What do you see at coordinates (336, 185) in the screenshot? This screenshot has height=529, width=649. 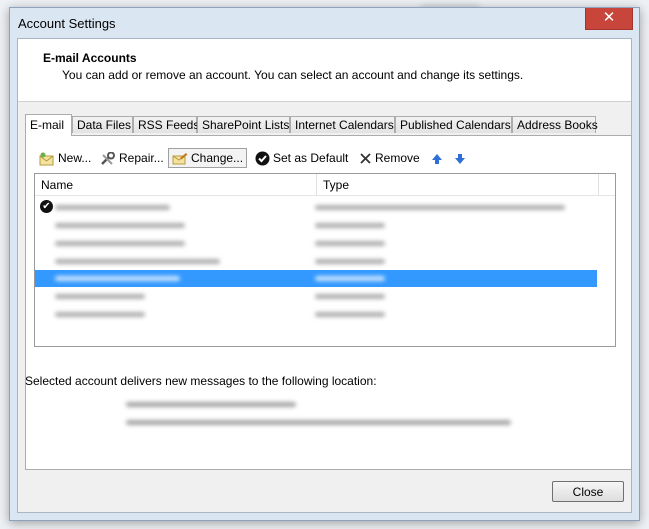 I see `column-header-type: Type` at bounding box center [336, 185].